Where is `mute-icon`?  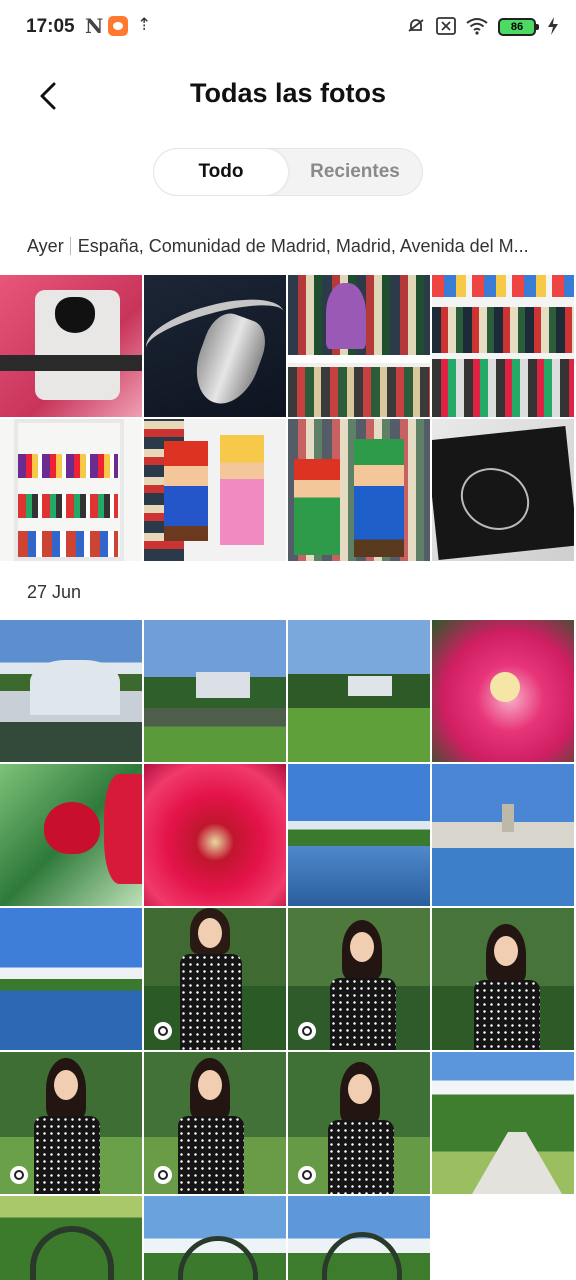 mute-icon is located at coordinates (416, 27).